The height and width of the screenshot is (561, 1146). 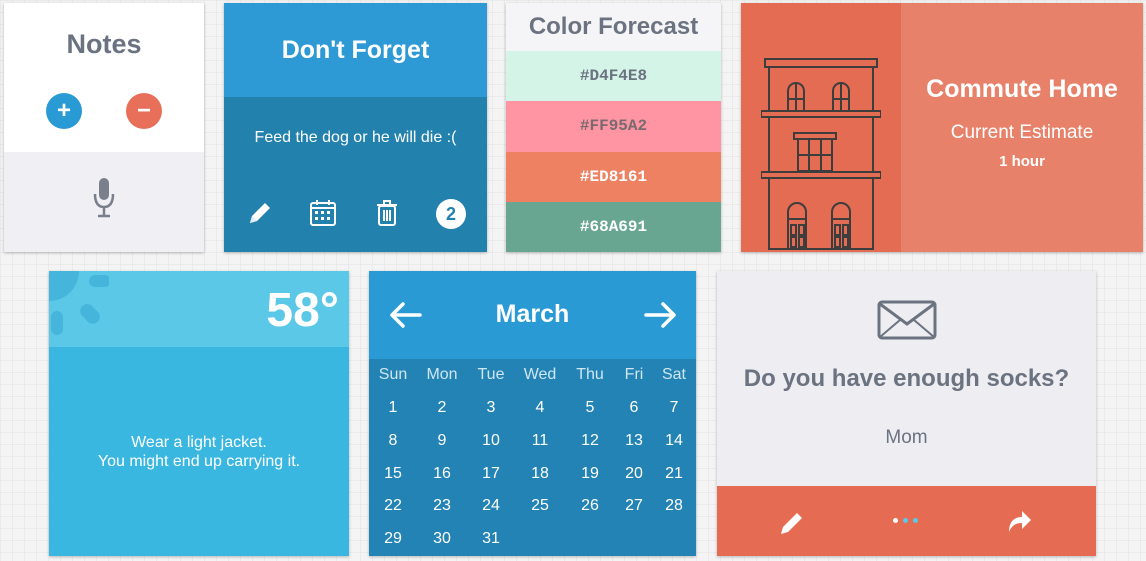 I want to click on weekday-label: Mon, so click(x=442, y=374).